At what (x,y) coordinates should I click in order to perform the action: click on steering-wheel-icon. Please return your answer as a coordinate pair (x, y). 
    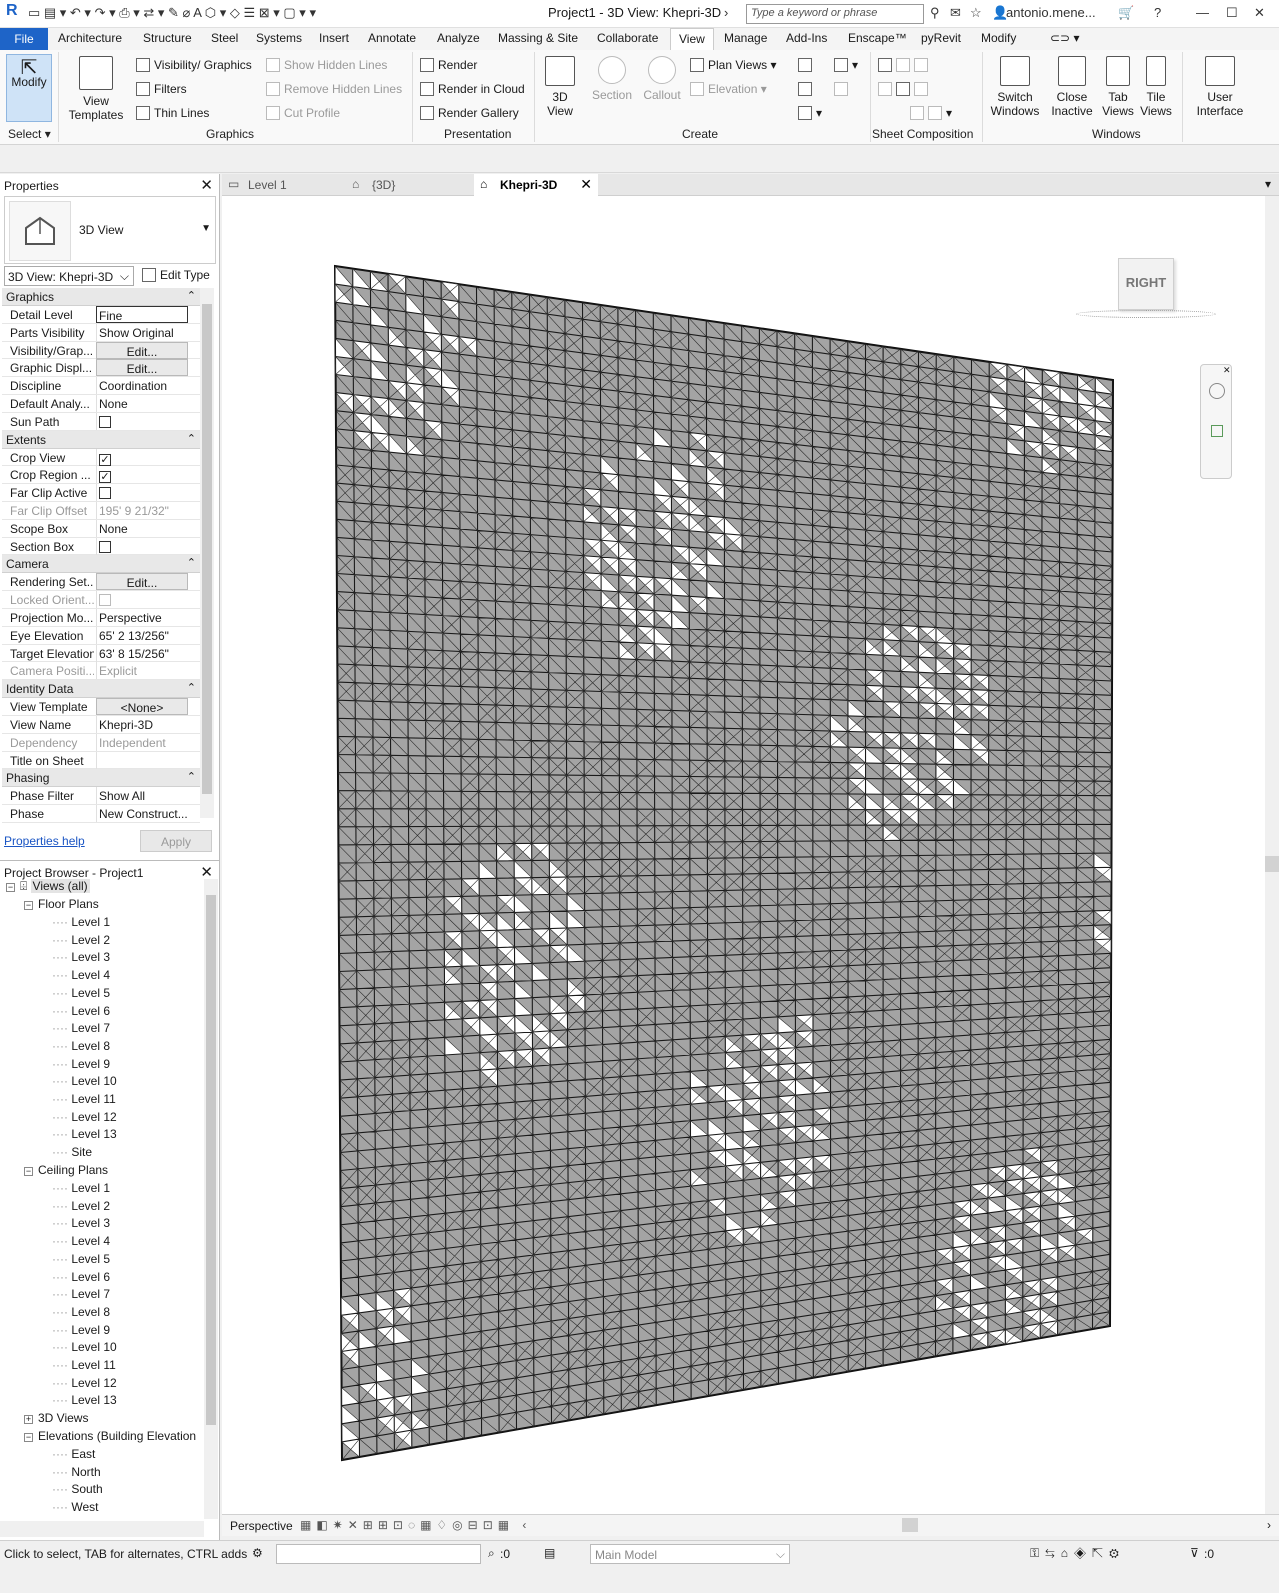
    Looking at the image, I should click on (1217, 391).